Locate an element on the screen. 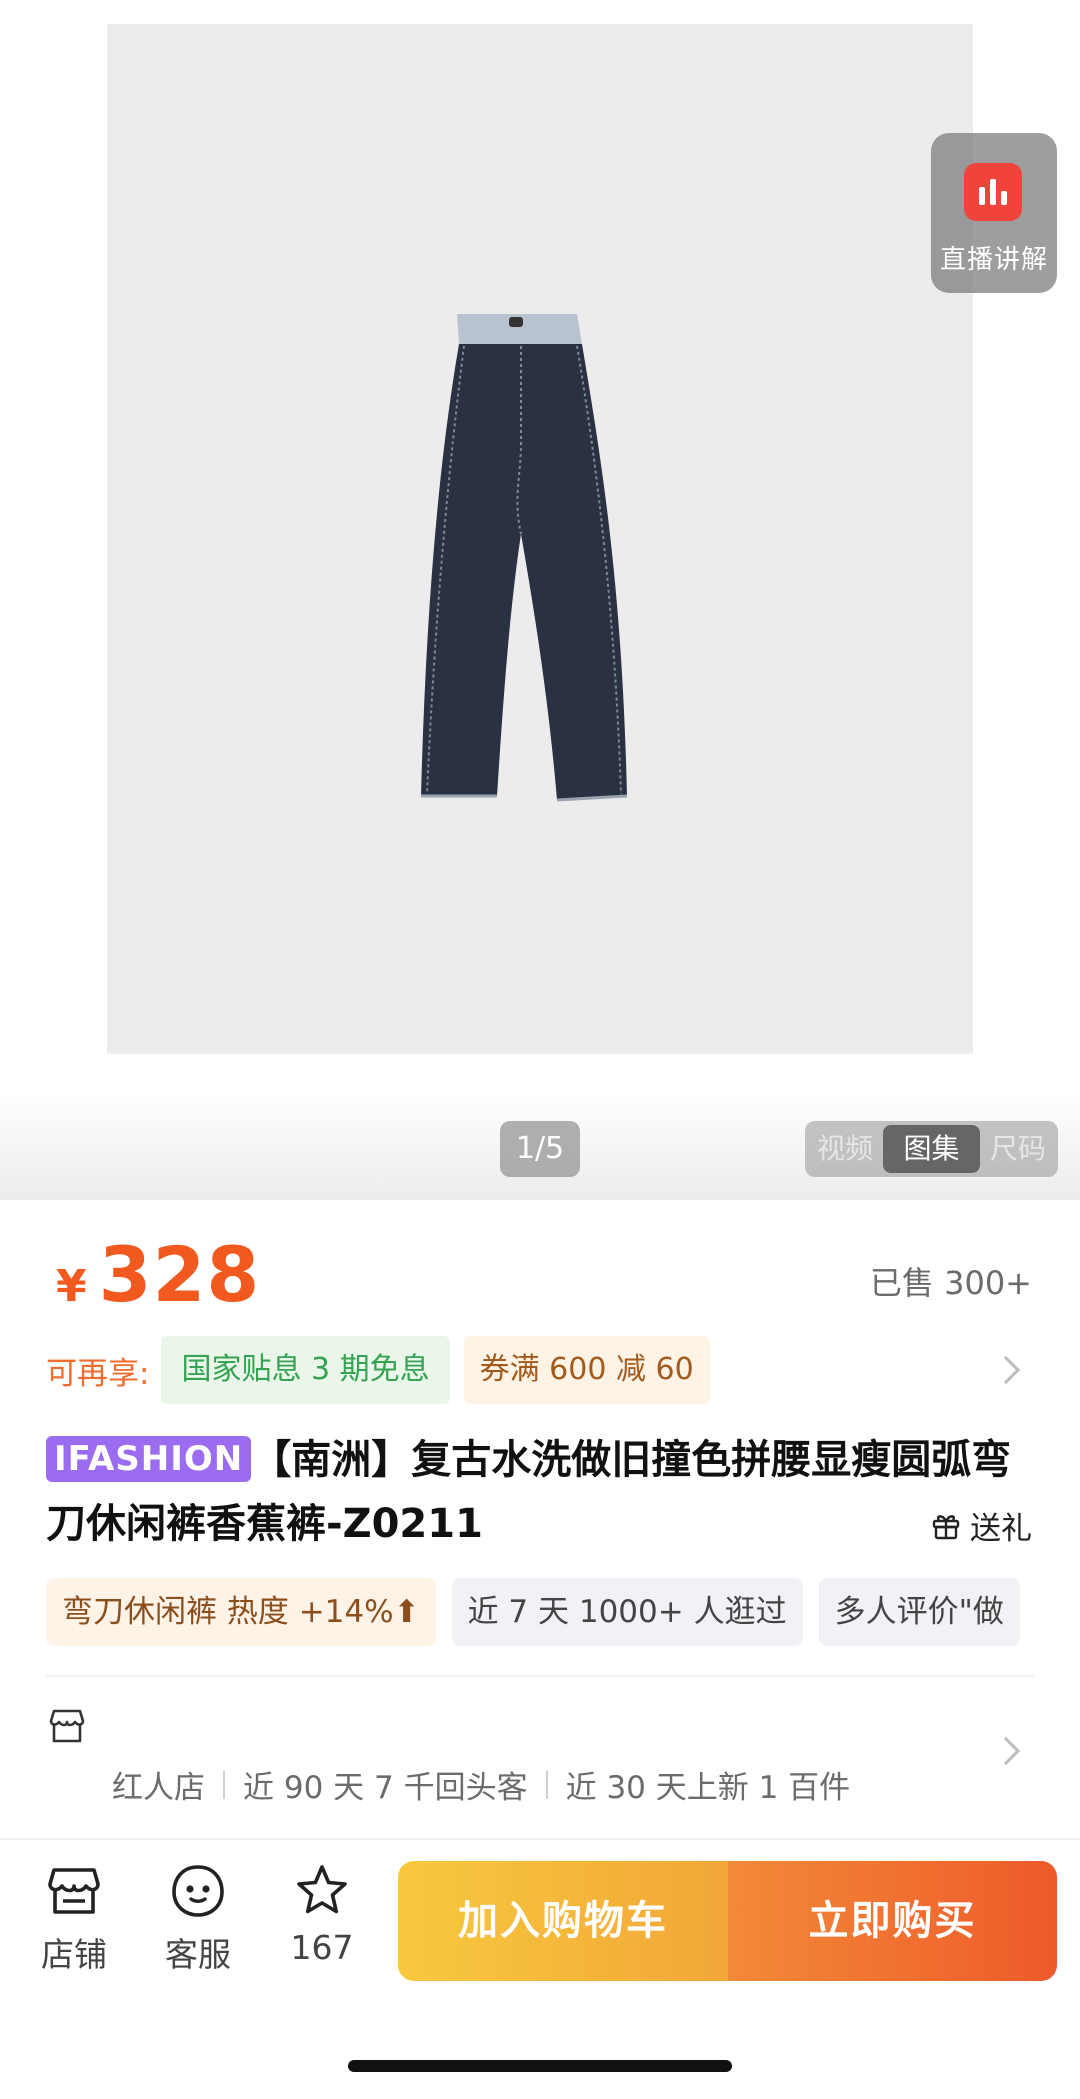 The width and height of the screenshot is (1080, 2099). store-icon is located at coordinates (67, 1726).